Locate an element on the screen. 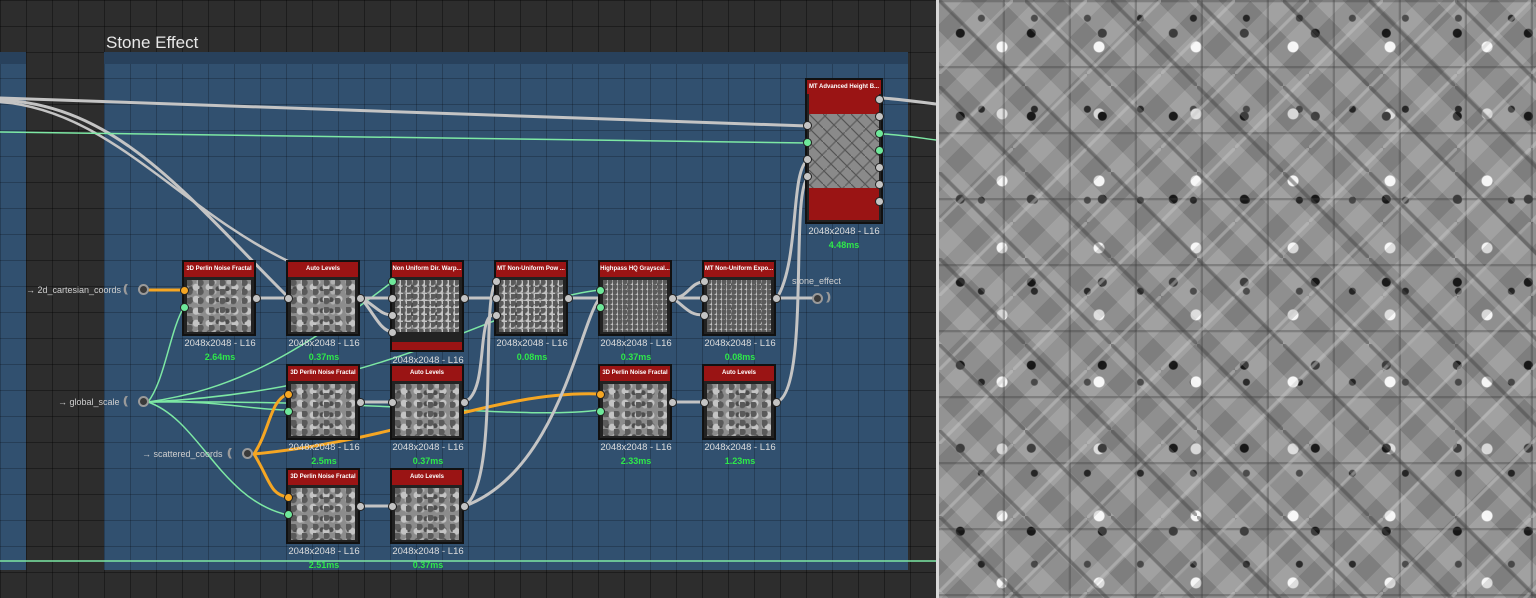 This screenshot has height=598, width=1536. node-auto-levels-2: Auto Levels is located at coordinates (427, 402).